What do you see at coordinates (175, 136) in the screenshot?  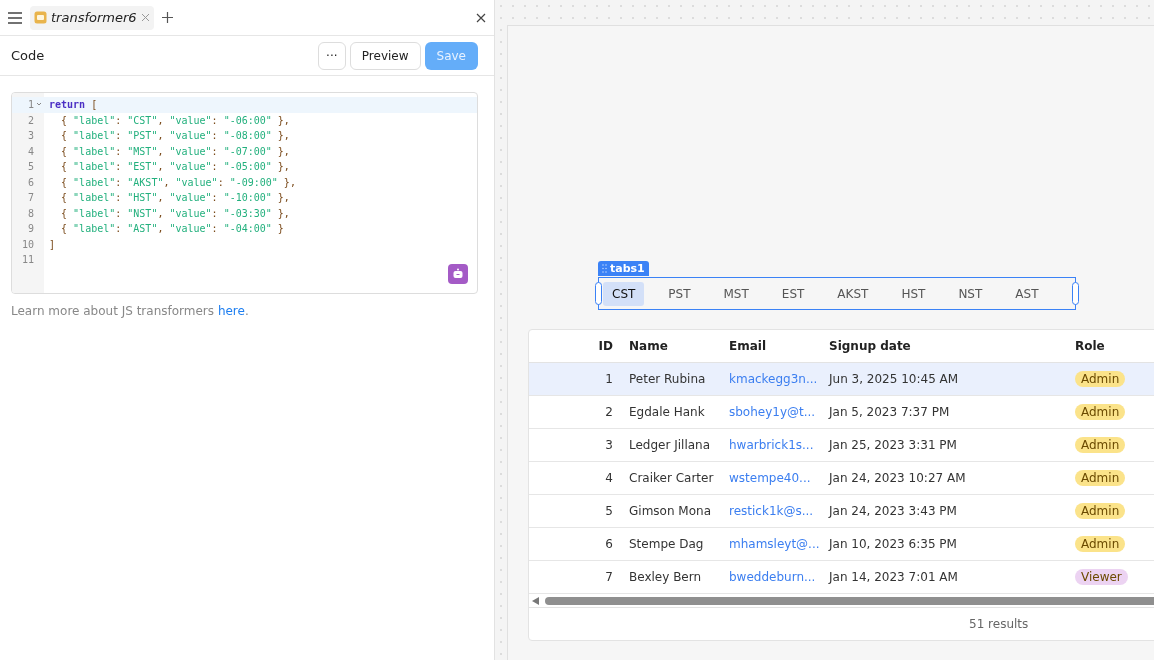 I see `code-line: { "label": "PST", "value": "-08:00" },` at bounding box center [175, 136].